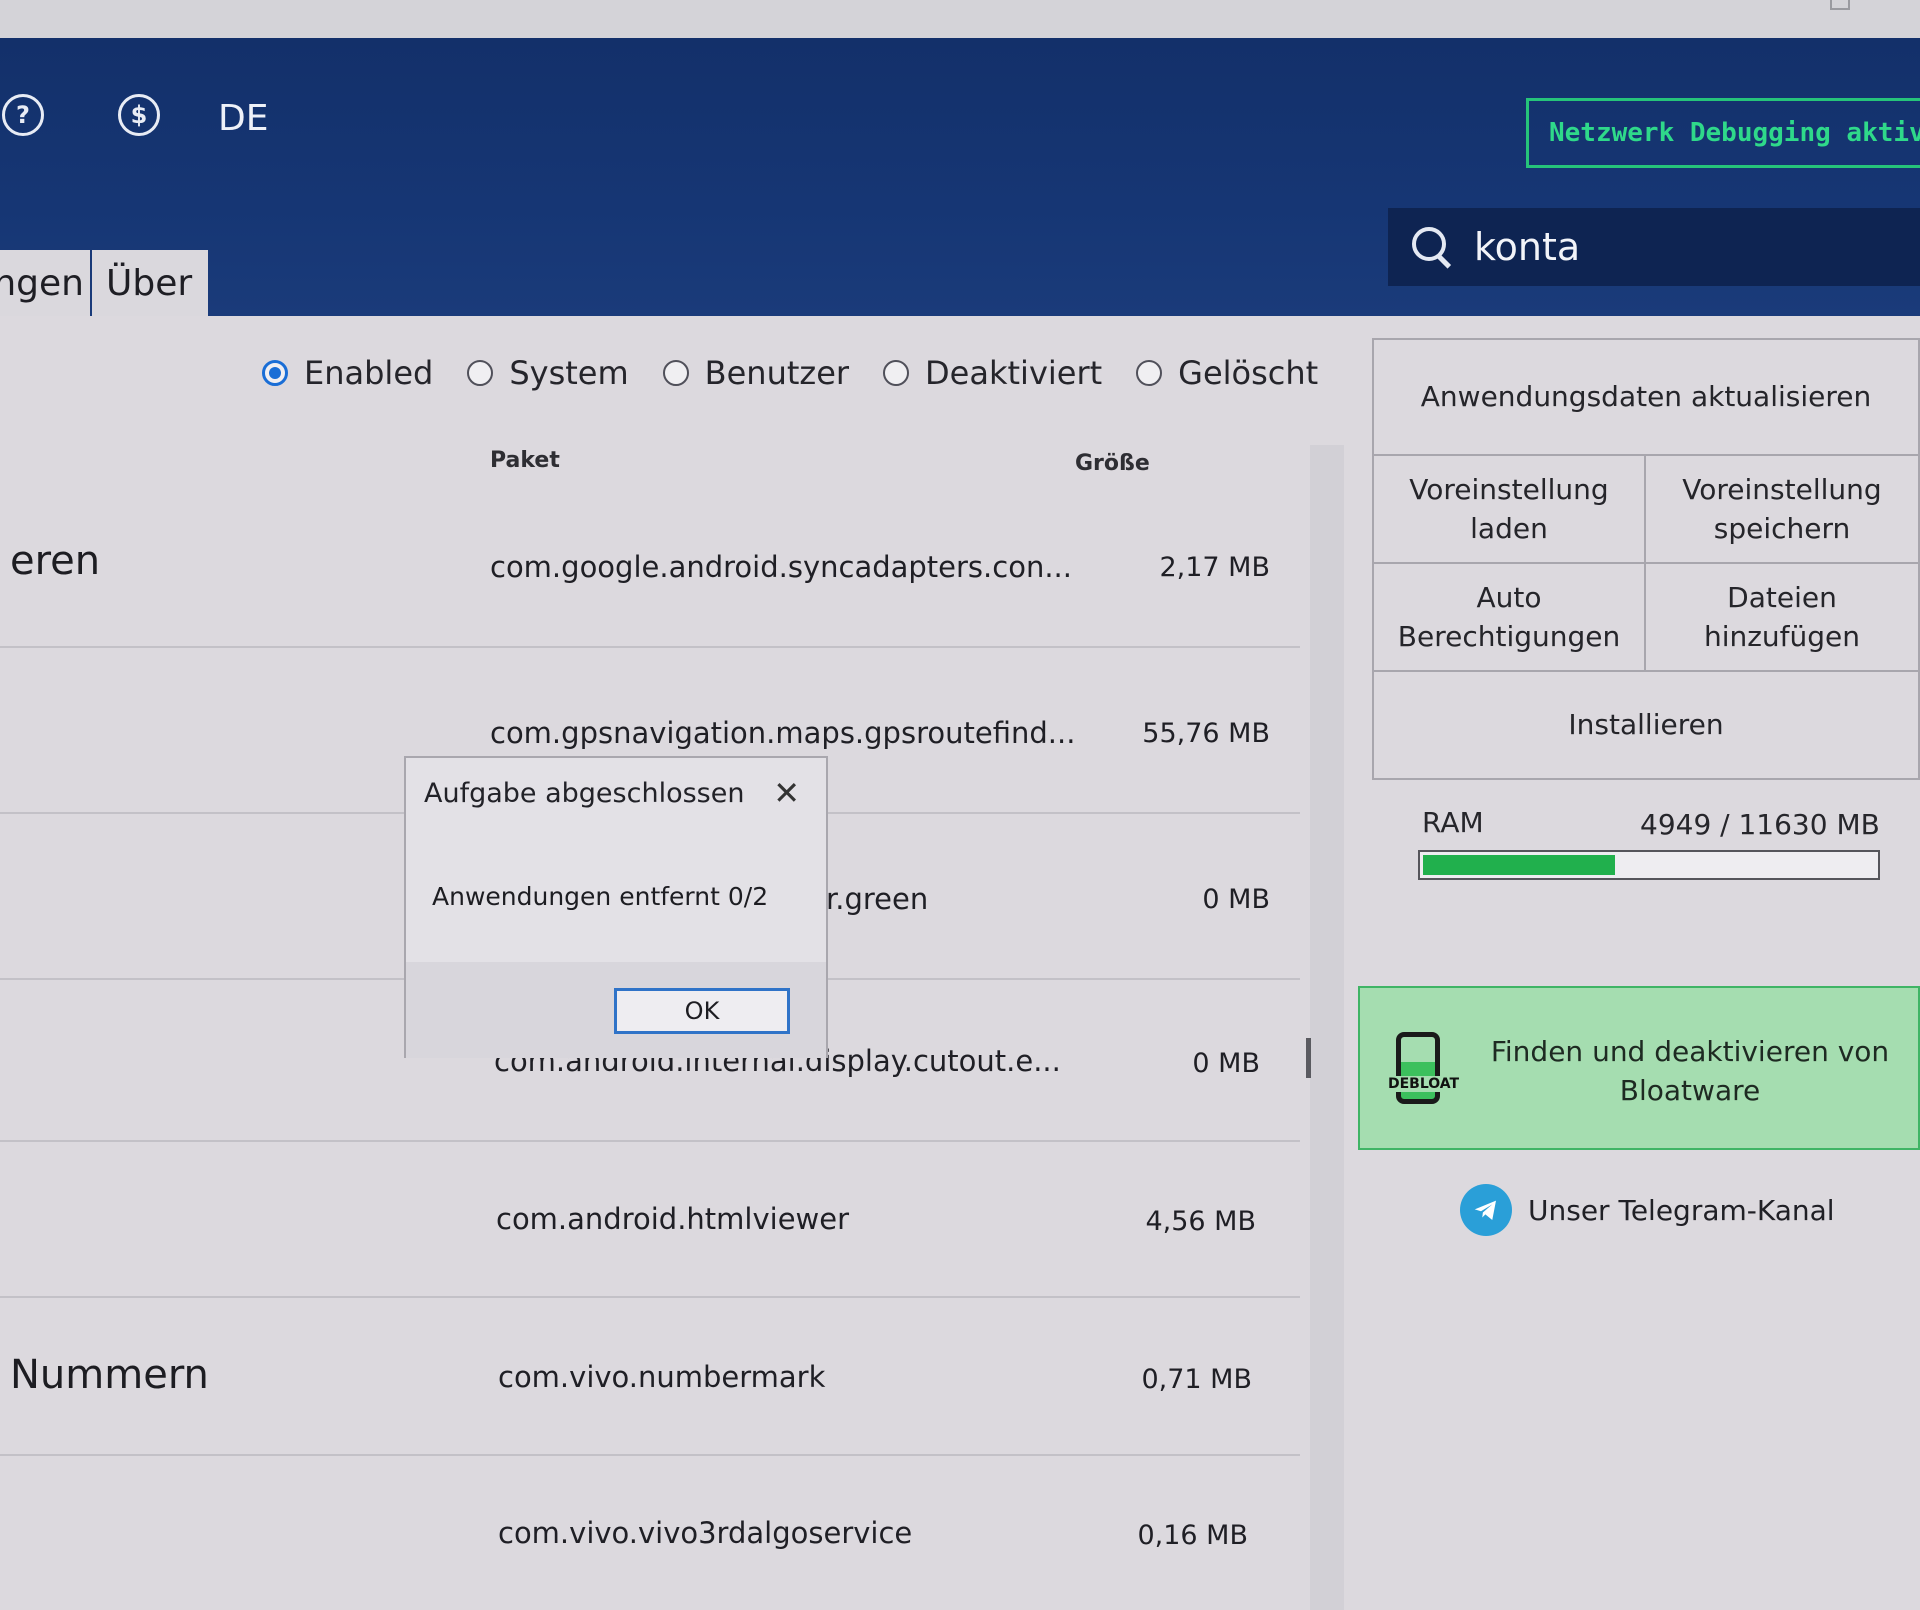 The height and width of the screenshot is (1610, 1920). I want to click on debloat-icon-tag: DEBLOAT, so click(1424, 1084).